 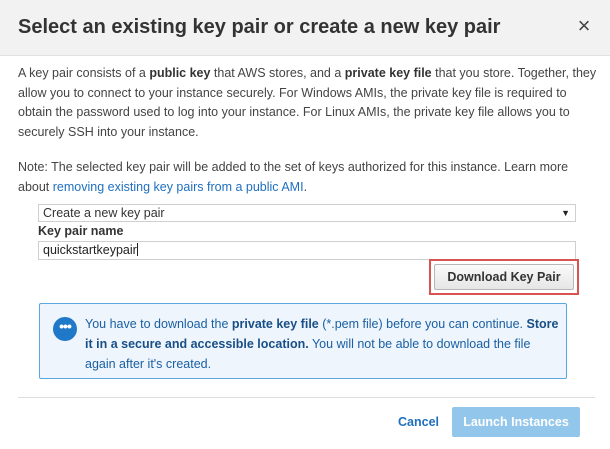 What do you see at coordinates (388, 73) in the screenshot?
I see `intro-bold-private-key: private key file` at bounding box center [388, 73].